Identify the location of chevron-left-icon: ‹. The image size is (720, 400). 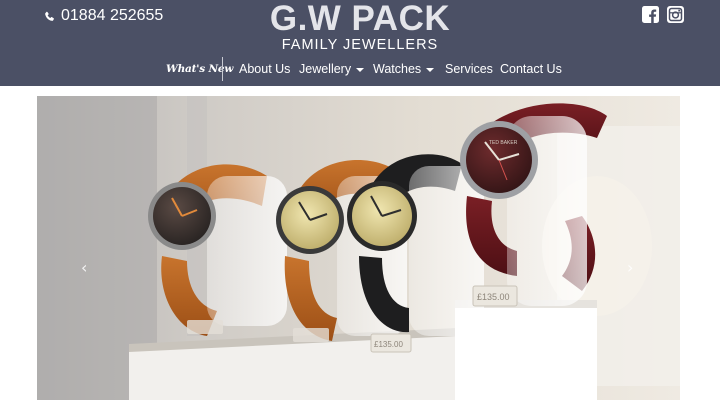
(84, 268).